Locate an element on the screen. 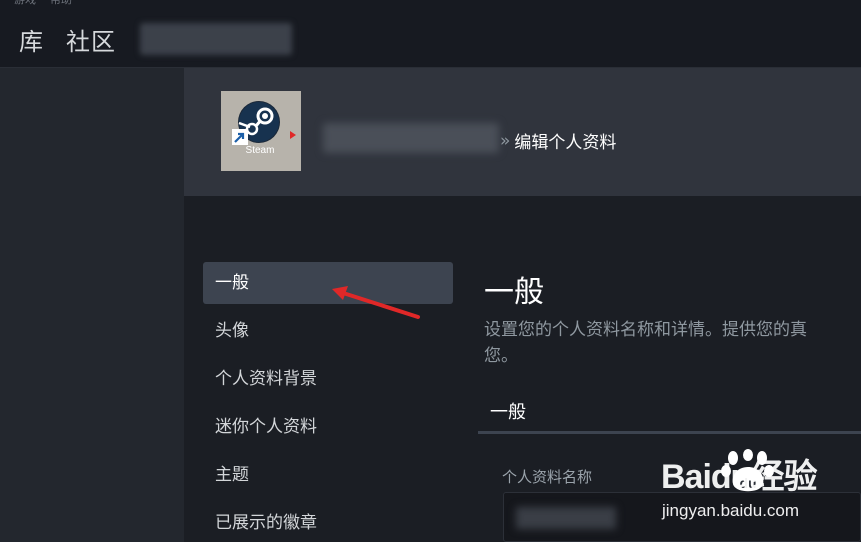 The height and width of the screenshot is (542, 861). sidebar-item-mini-profile: 迷你个人资料 is located at coordinates (328, 427).